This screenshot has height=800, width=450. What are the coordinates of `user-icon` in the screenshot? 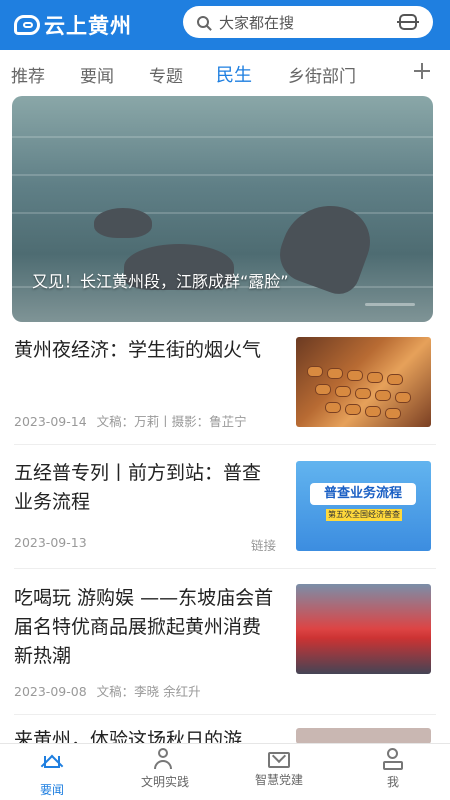 It's located at (393, 759).